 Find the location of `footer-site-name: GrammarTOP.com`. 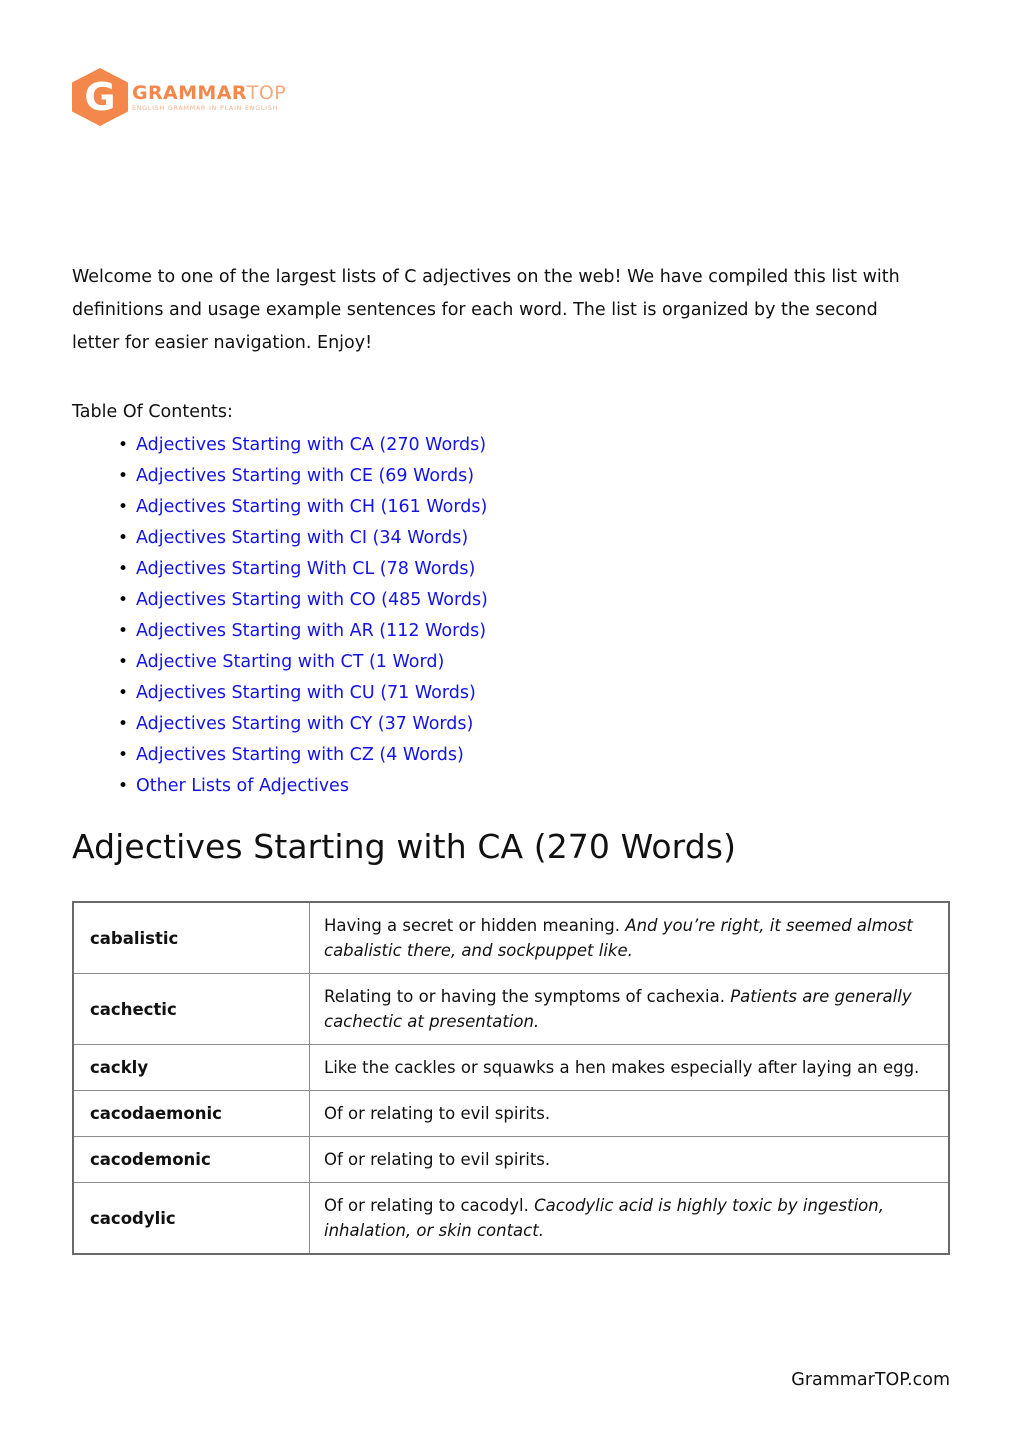

footer-site-name: GrammarTOP.com is located at coordinates (870, 1380).